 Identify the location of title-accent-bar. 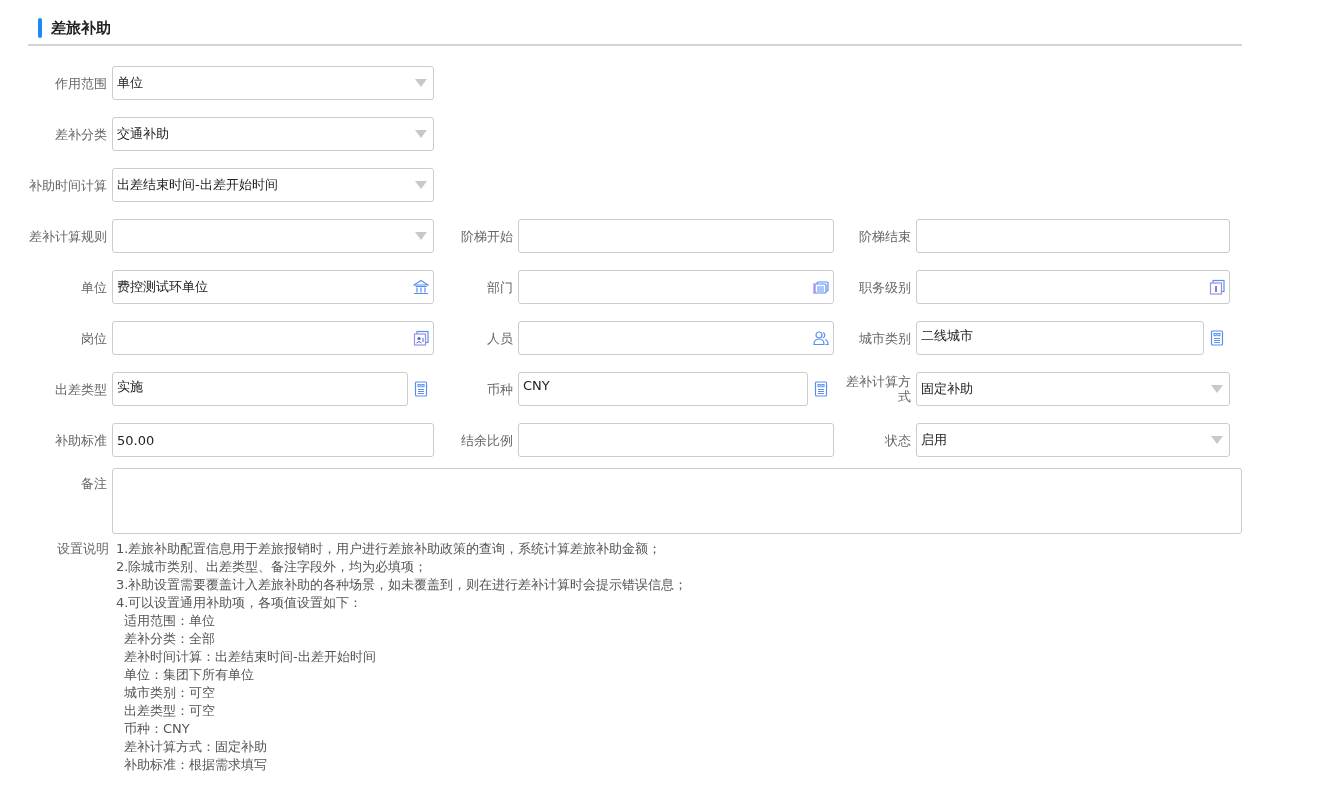
(40, 28).